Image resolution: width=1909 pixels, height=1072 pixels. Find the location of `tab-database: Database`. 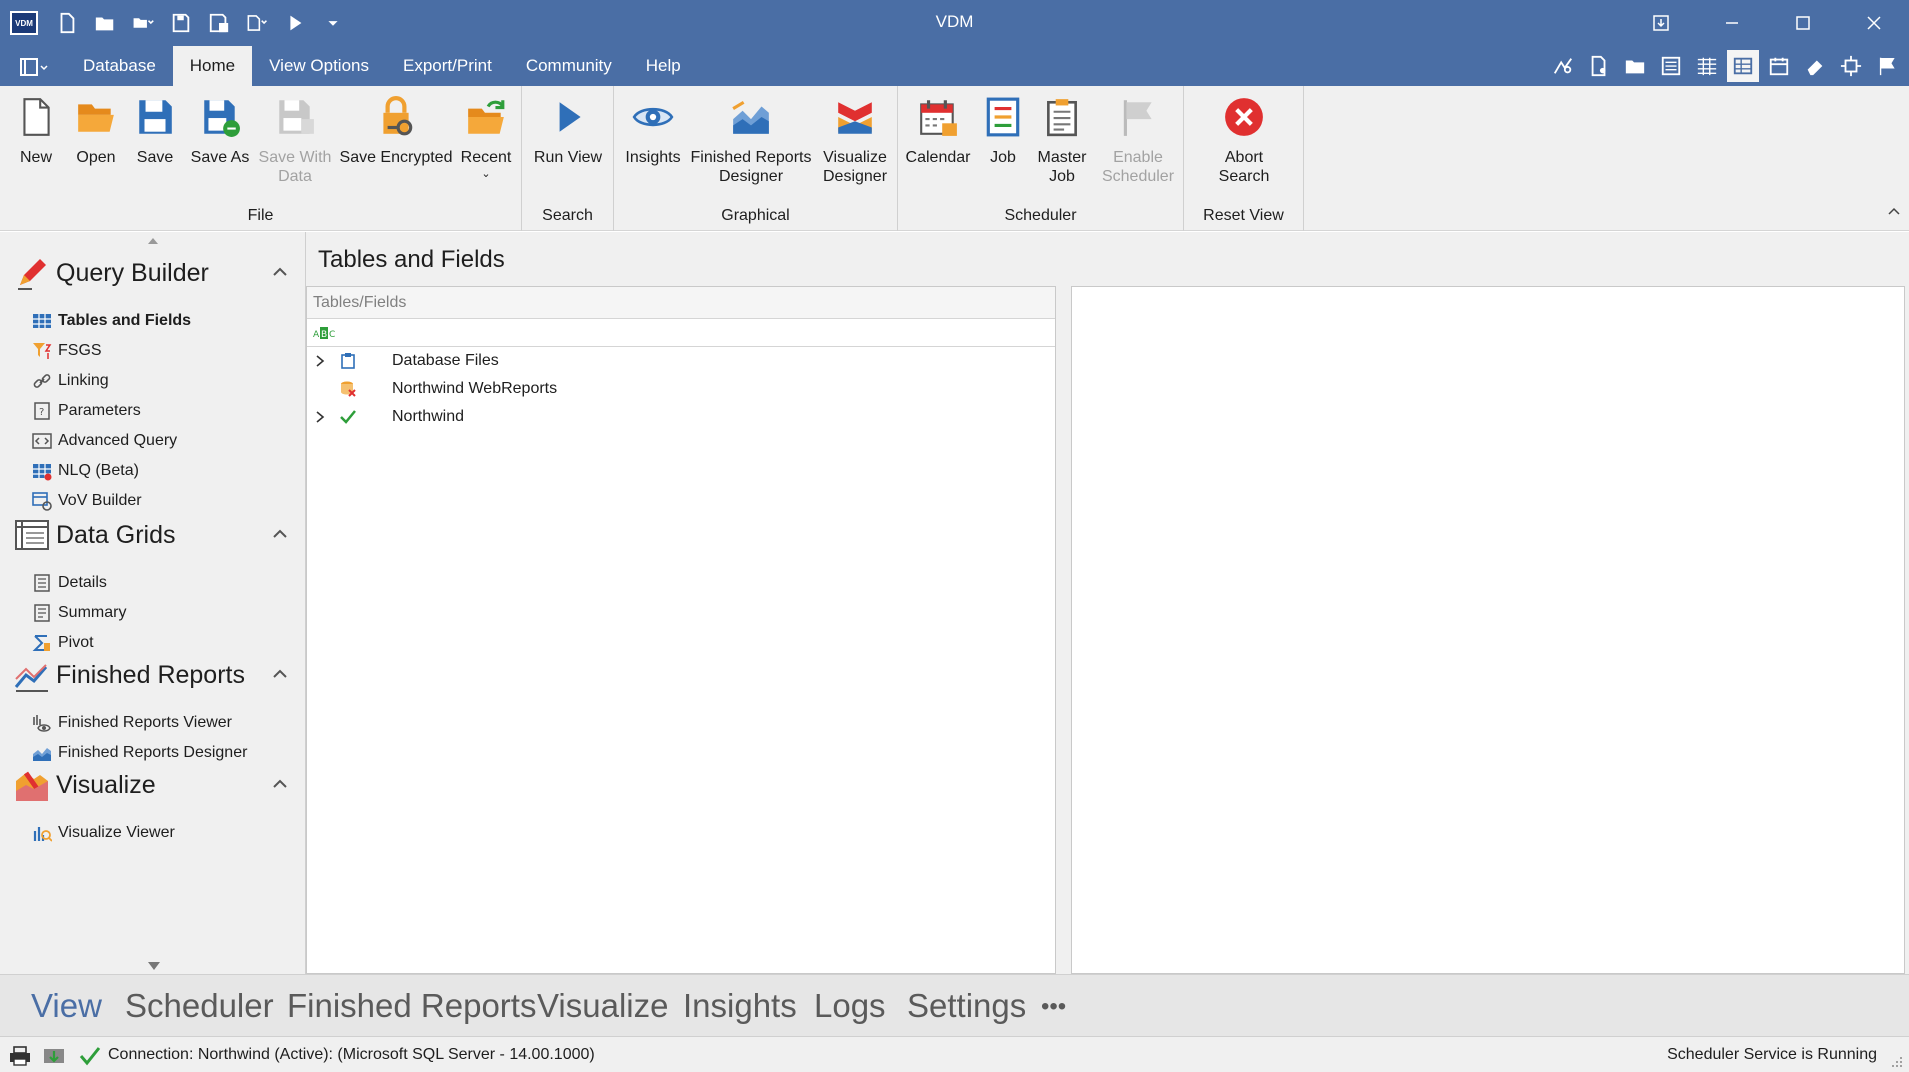

tab-database: Database is located at coordinates (119, 66).